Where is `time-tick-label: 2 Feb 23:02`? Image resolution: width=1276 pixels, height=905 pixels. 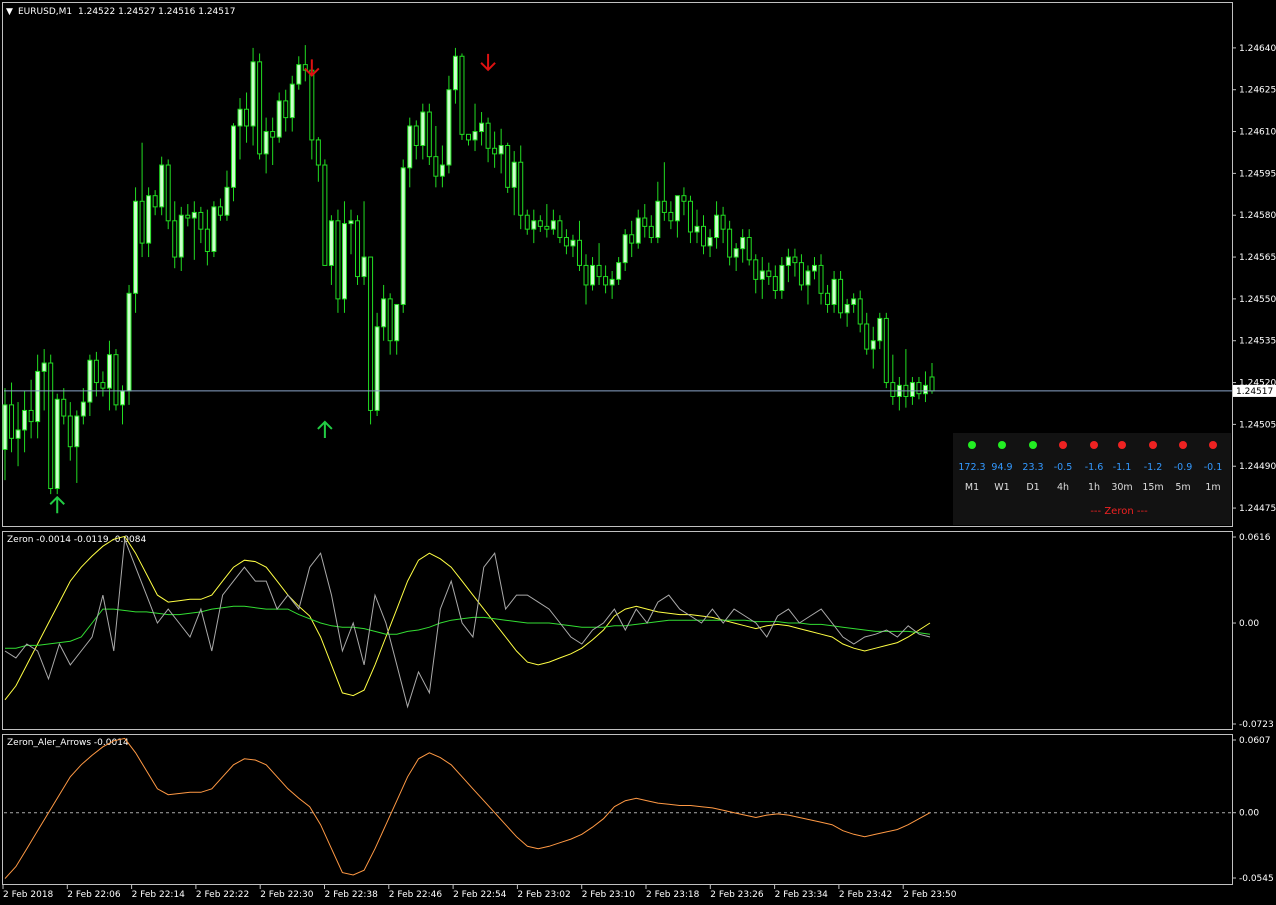 time-tick-label: 2 Feb 23:02 is located at coordinates (543, 895).